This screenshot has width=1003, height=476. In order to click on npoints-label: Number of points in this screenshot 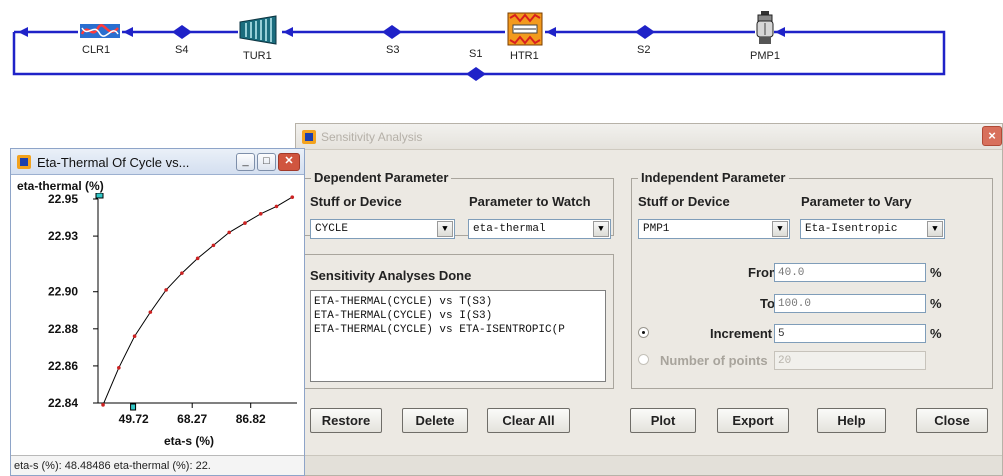, I will do `click(714, 360)`.